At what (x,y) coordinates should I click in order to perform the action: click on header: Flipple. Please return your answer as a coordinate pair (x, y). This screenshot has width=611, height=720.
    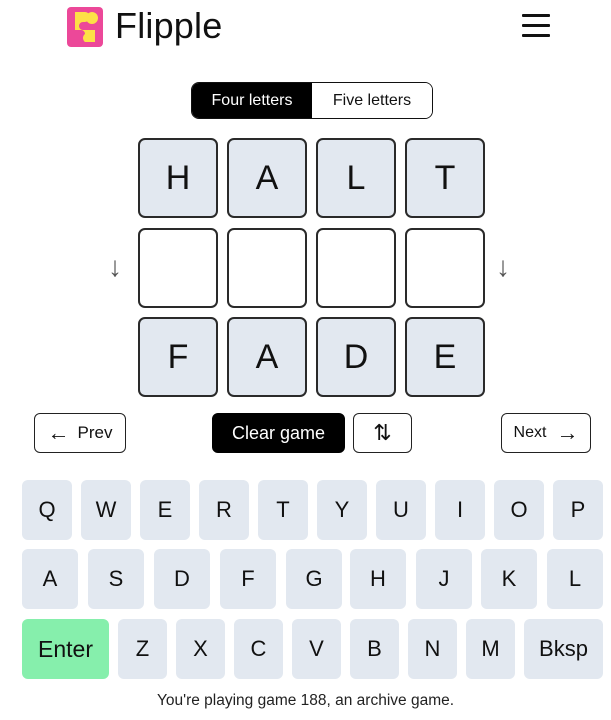
    Looking at the image, I should click on (305, 28).